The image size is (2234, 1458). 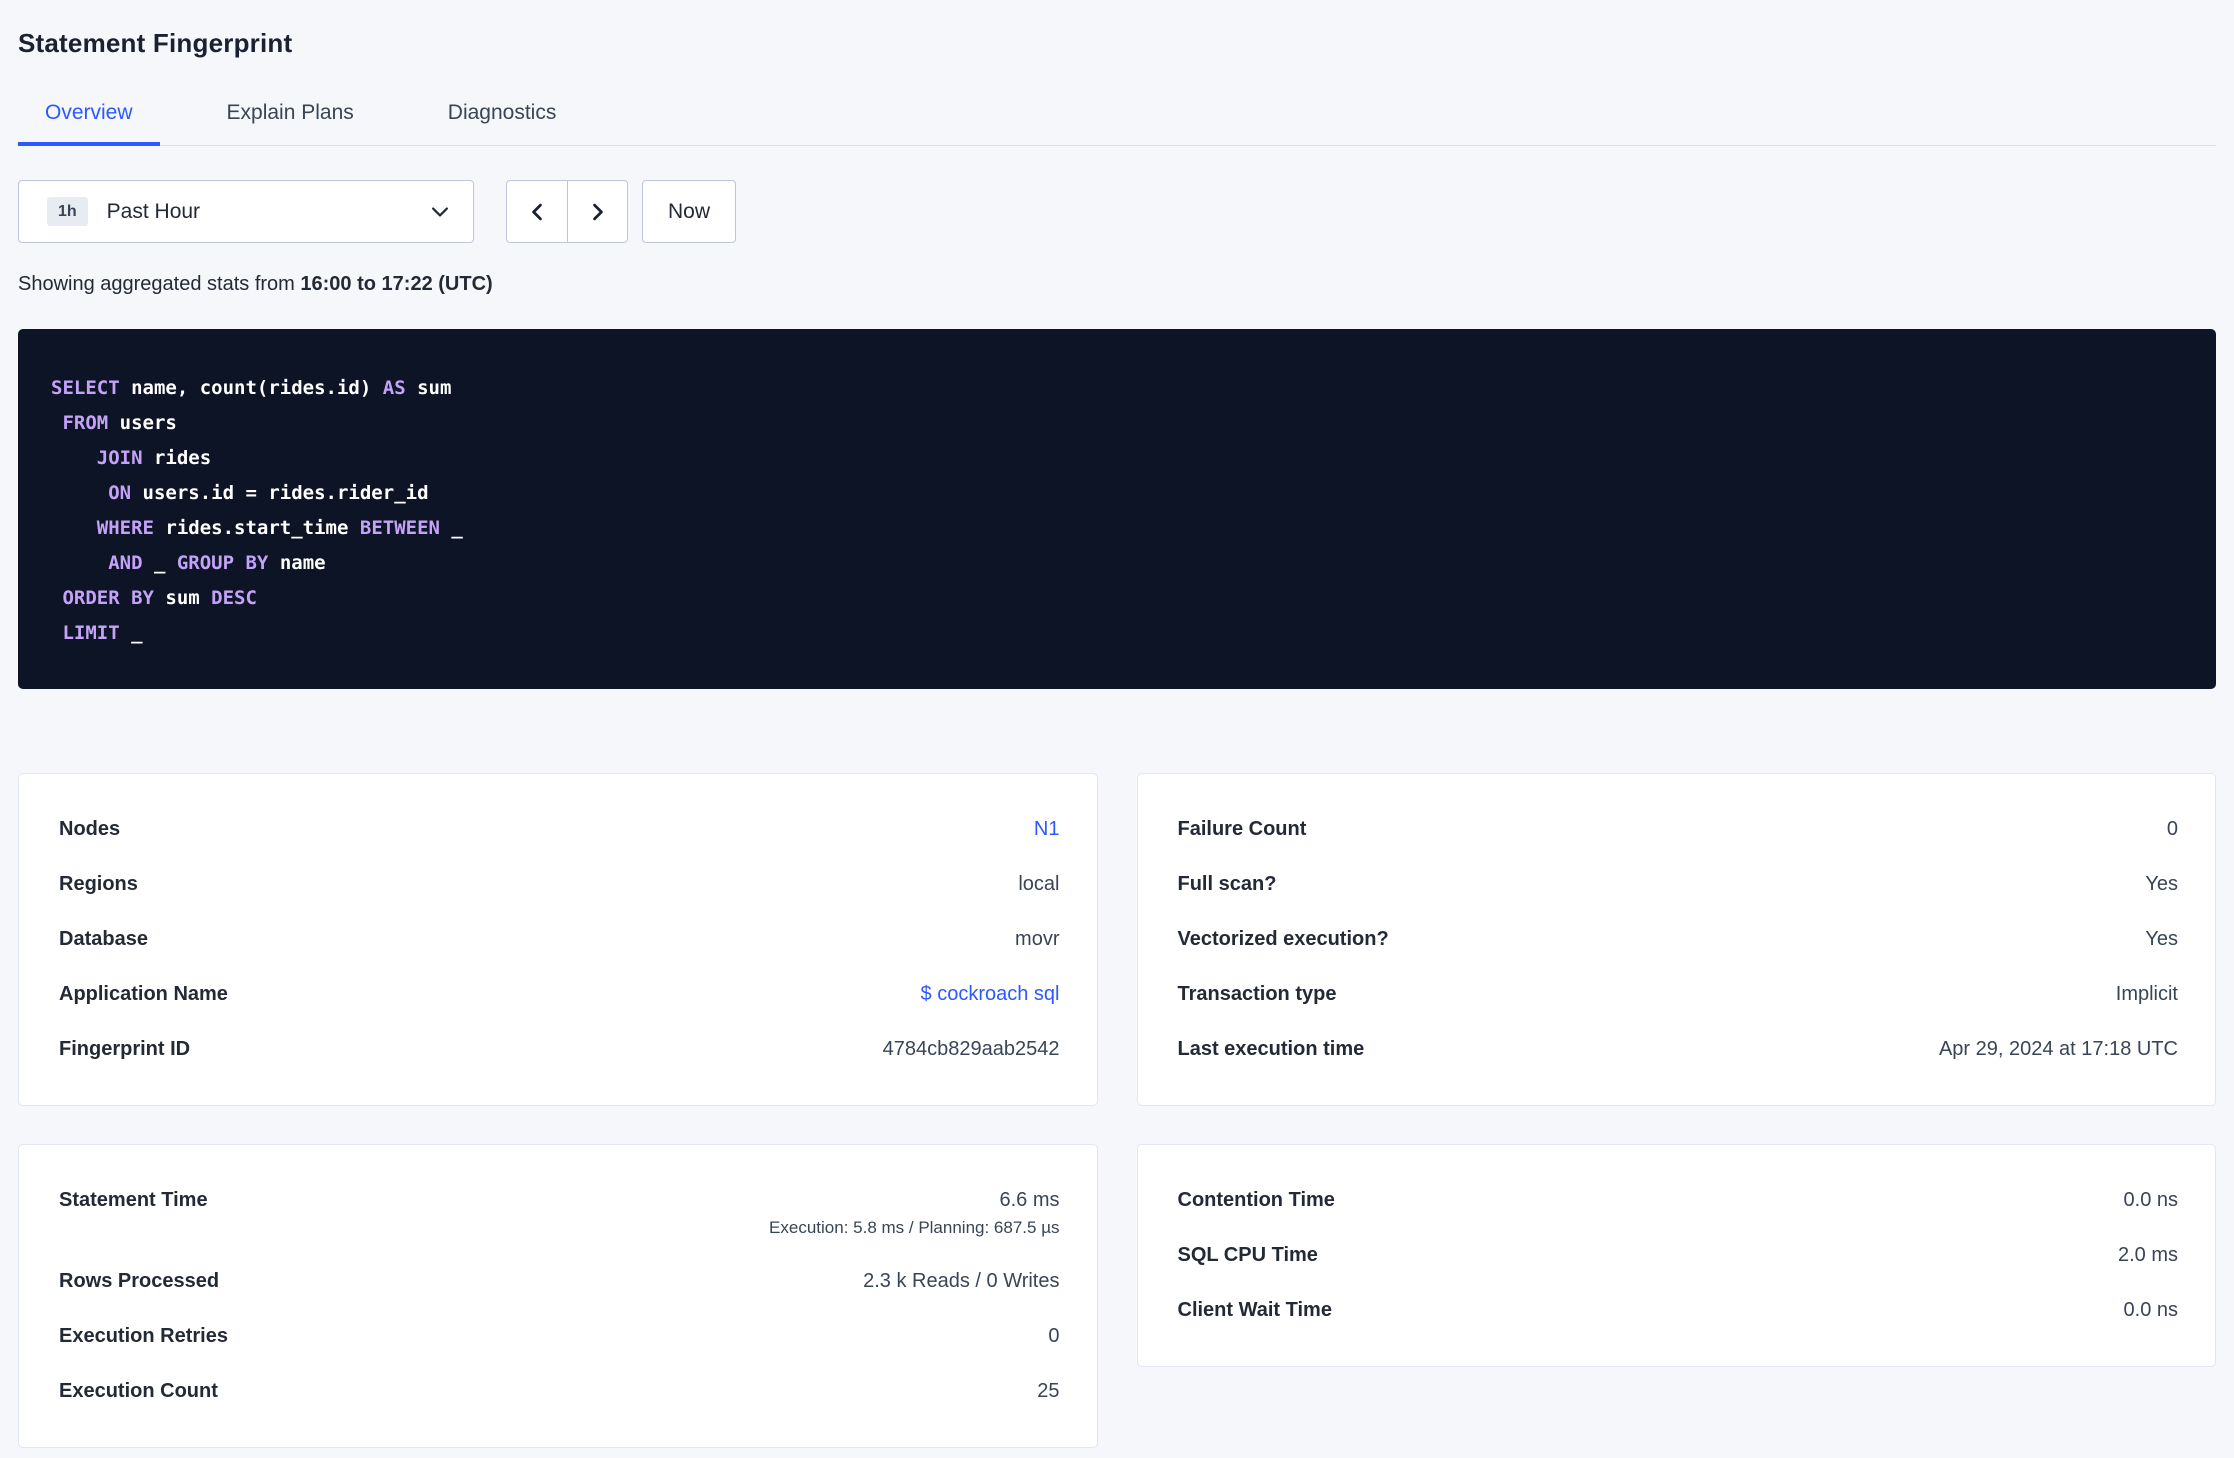 What do you see at coordinates (559, 1281) in the screenshot?
I see `stat-row: Rows Processed 2.3 k Reads / 0 Writes` at bounding box center [559, 1281].